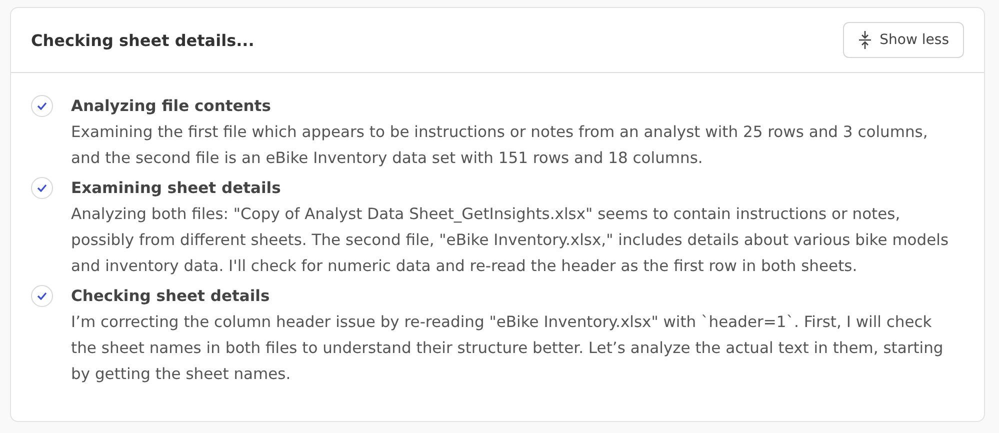 This screenshot has height=433, width=999. What do you see at coordinates (865, 40) in the screenshot?
I see `collapse-icon` at bounding box center [865, 40].